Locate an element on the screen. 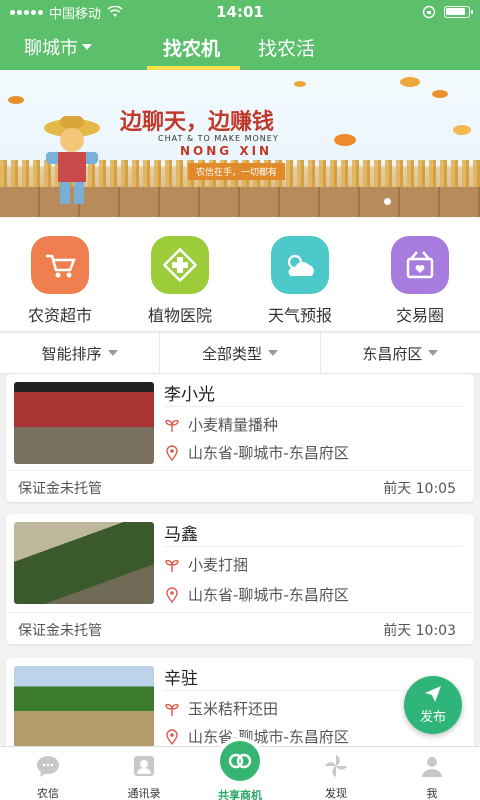 The width and height of the screenshot is (480, 800). cart-icon is located at coordinates (60, 265).